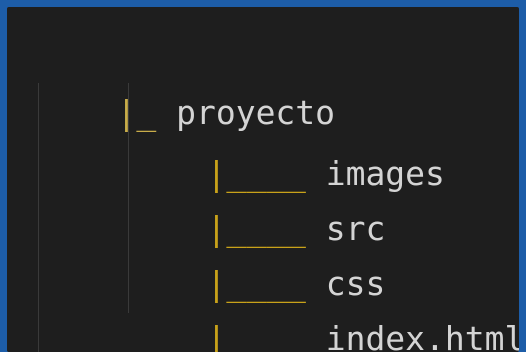 The image size is (526, 352). What do you see at coordinates (422, 335) in the screenshot?
I see `file-name: index.html` at bounding box center [422, 335].